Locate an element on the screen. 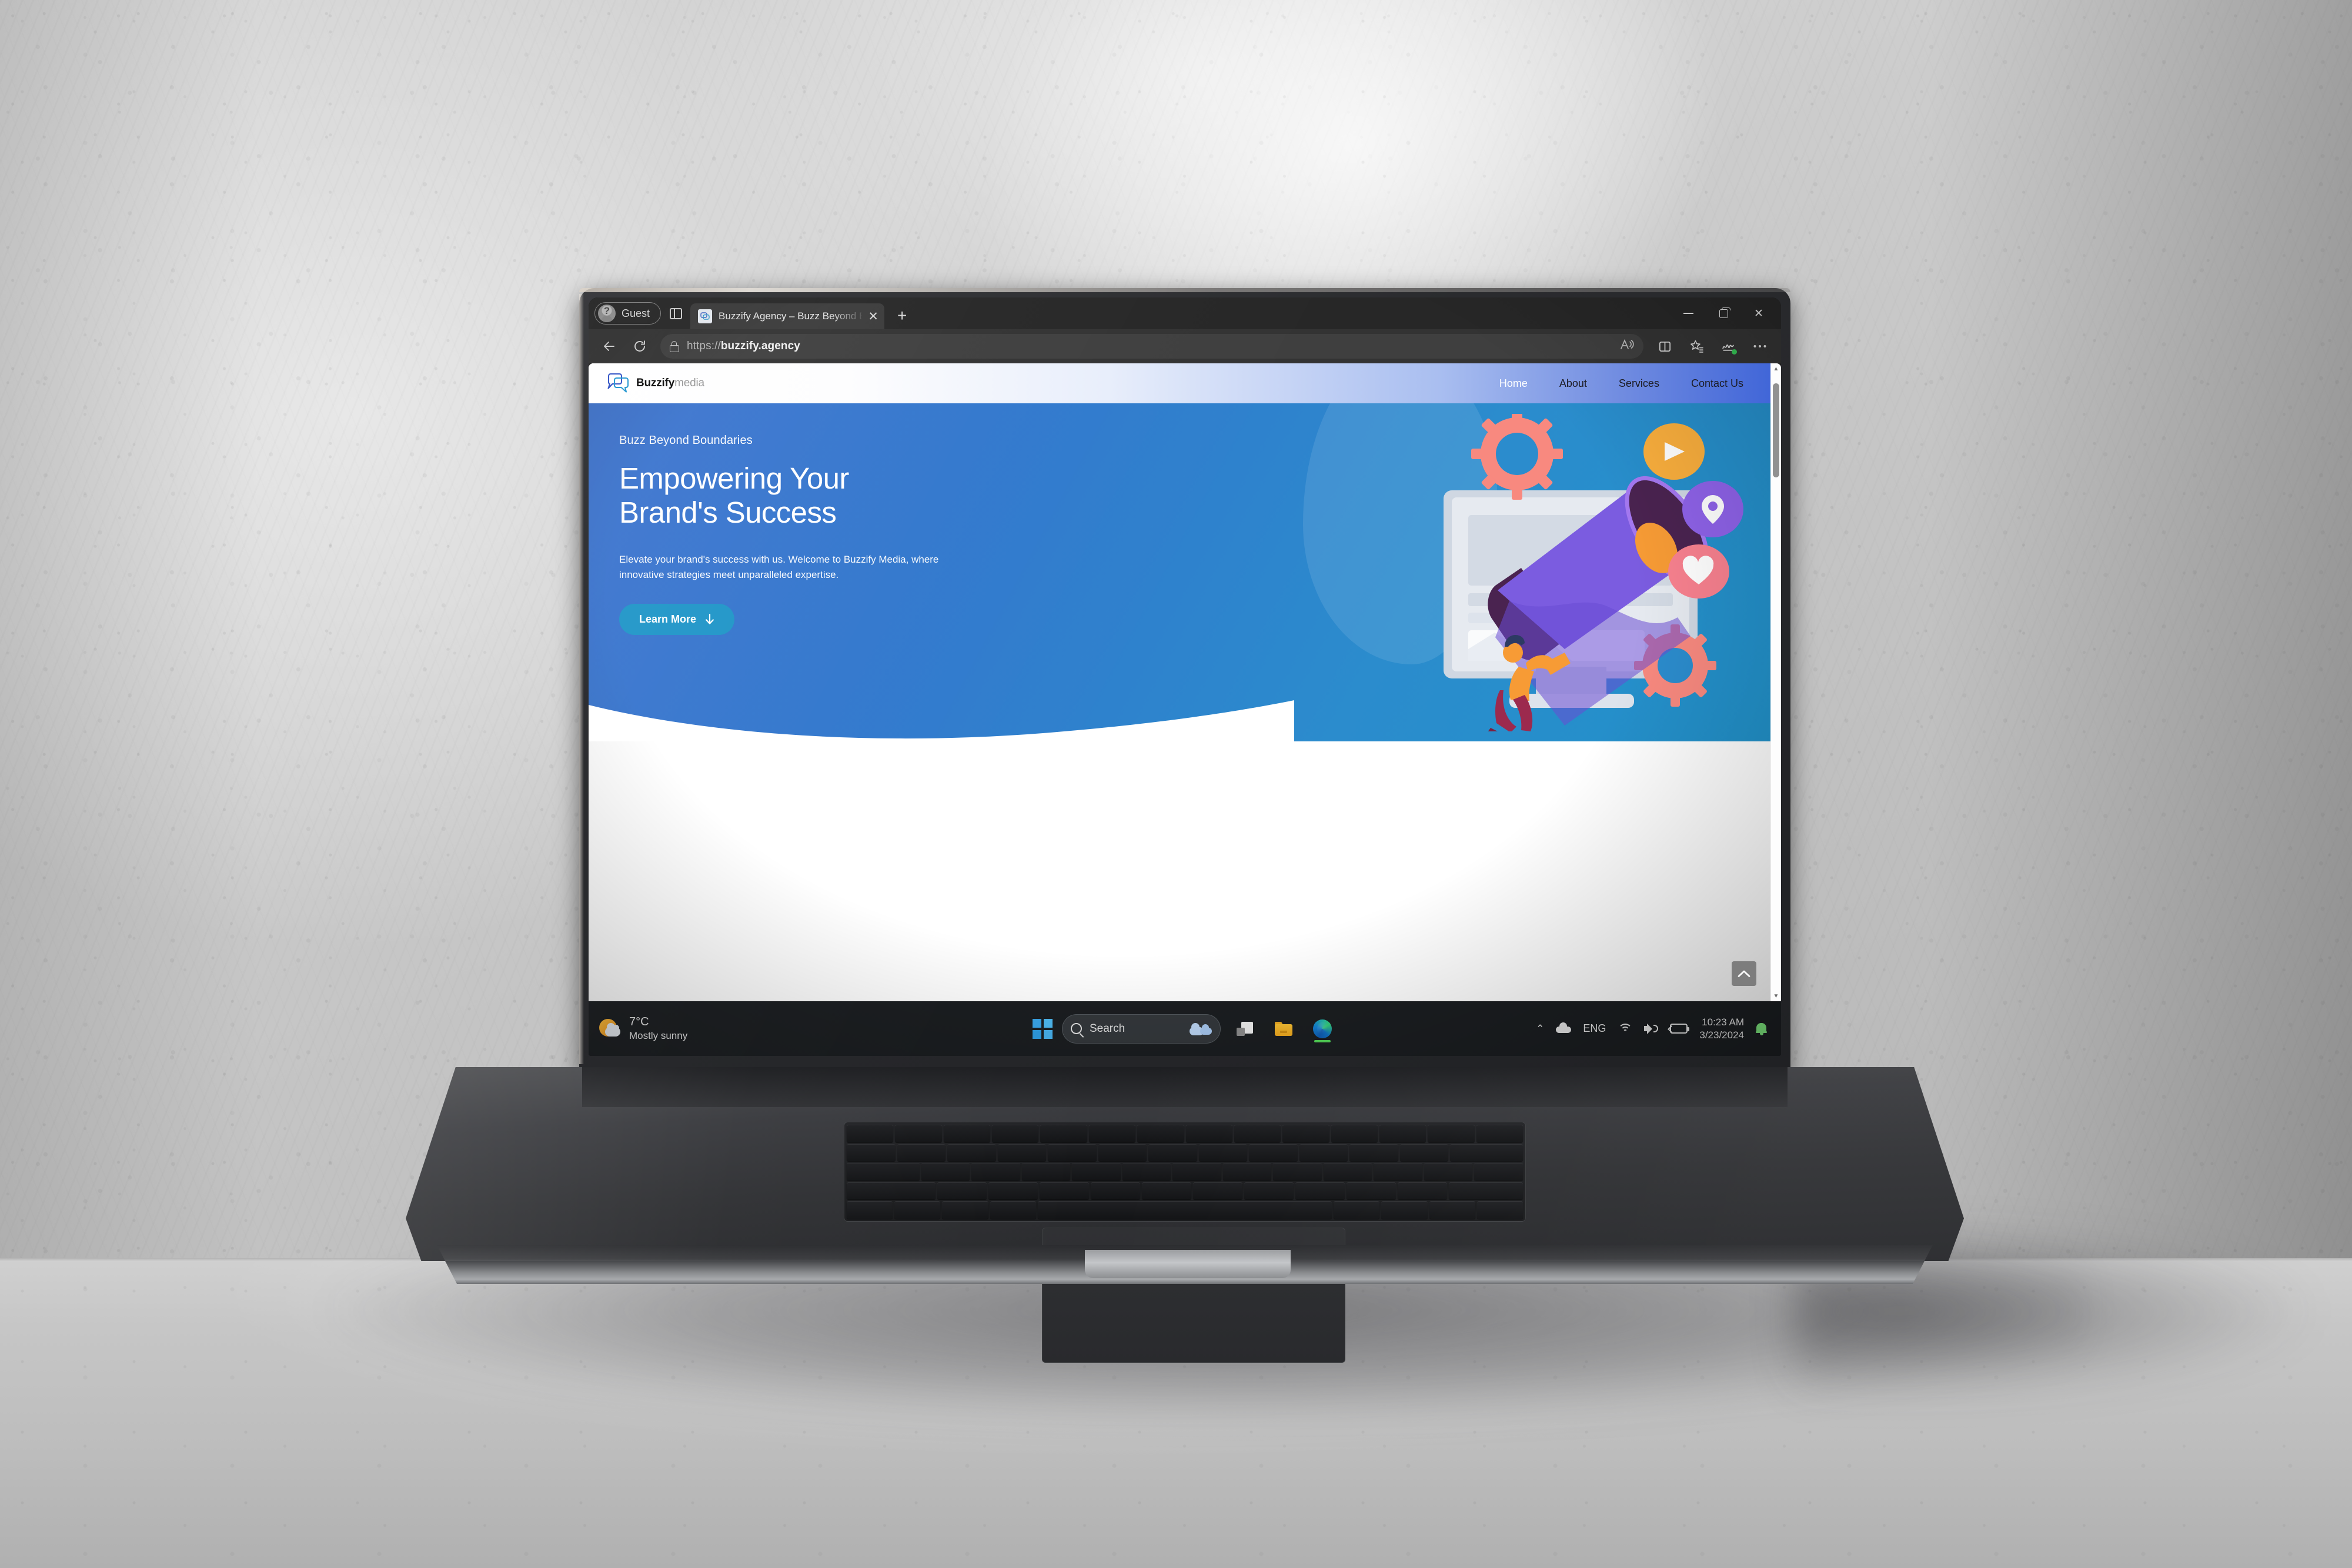 The height and width of the screenshot is (1568, 2352). url-domain: buzzify.agency is located at coordinates (760, 346).